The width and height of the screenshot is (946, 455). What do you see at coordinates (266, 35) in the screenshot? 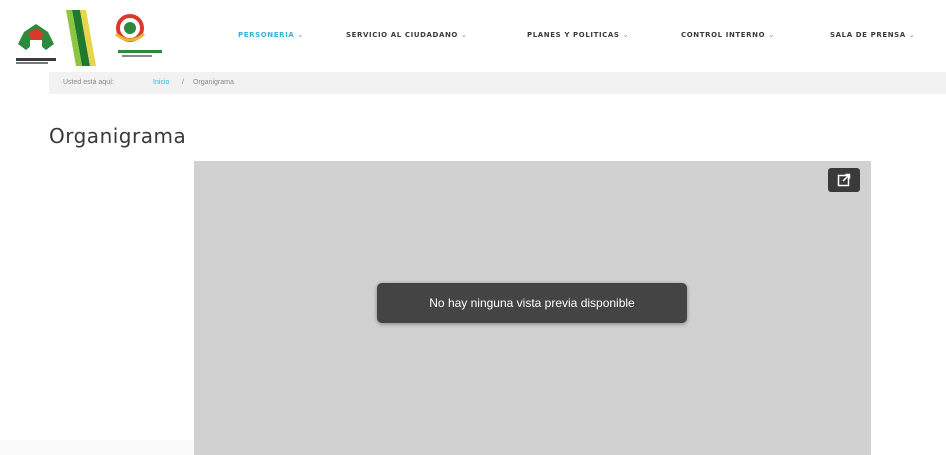
I see `nav-label: PERSONERIA` at bounding box center [266, 35].